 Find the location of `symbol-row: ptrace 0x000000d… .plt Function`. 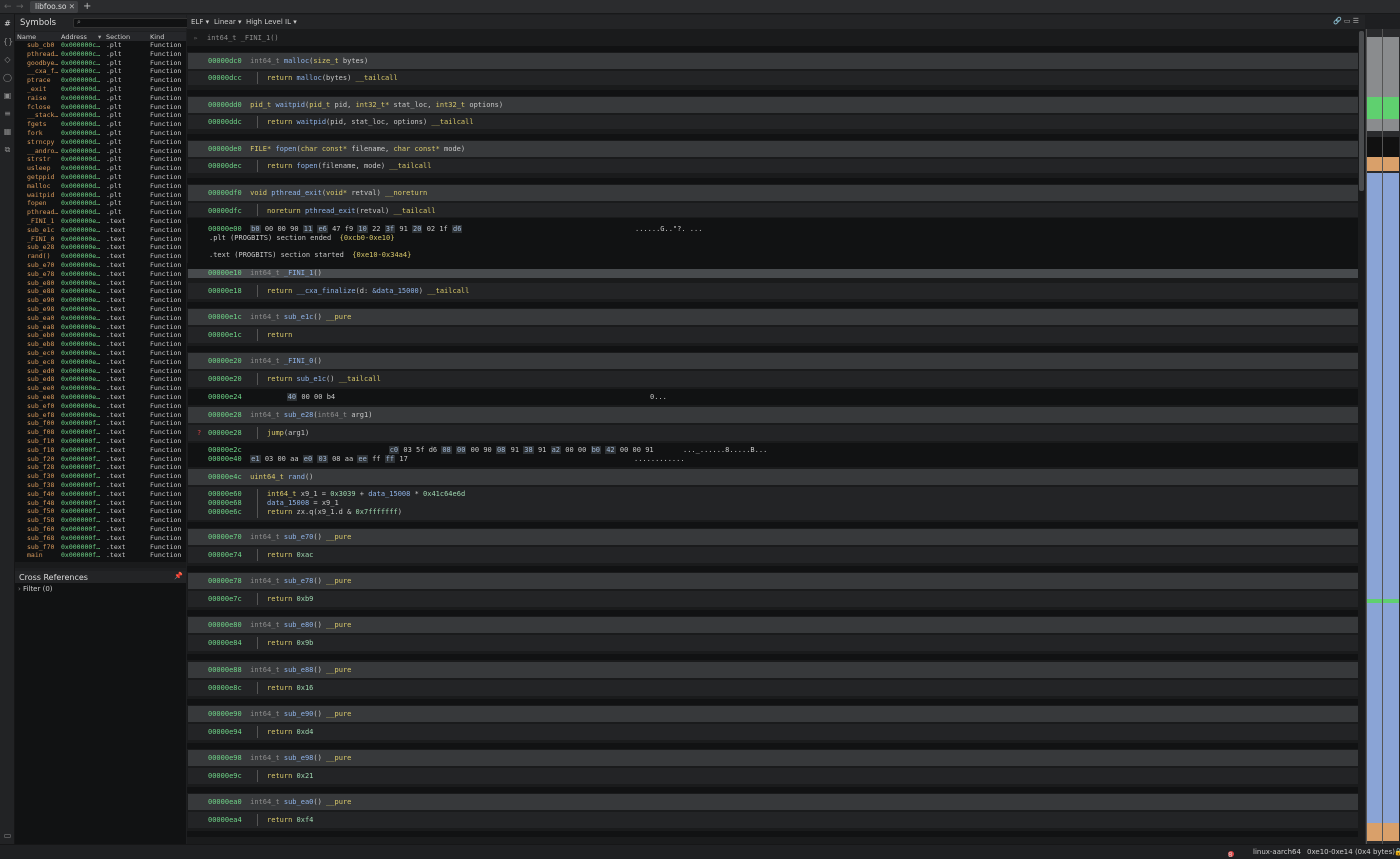

symbol-row: ptrace 0x000000d… .plt Function is located at coordinates (100, 80).